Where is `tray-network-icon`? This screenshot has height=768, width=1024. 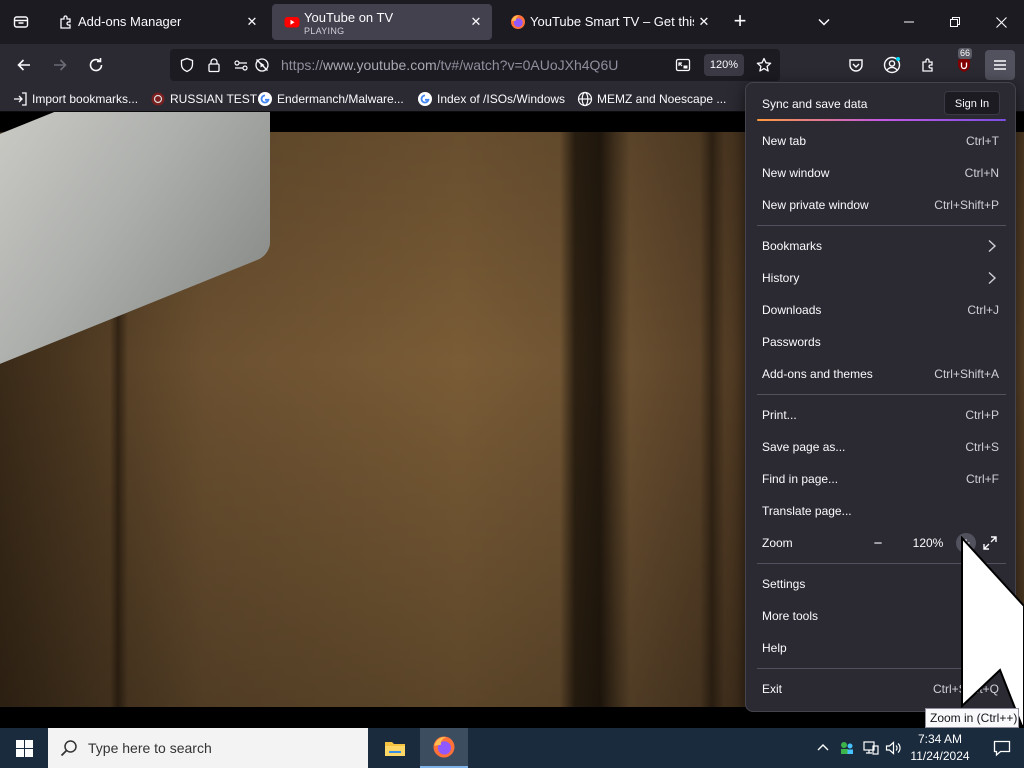 tray-network-icon is located at coordinates (871, 748).